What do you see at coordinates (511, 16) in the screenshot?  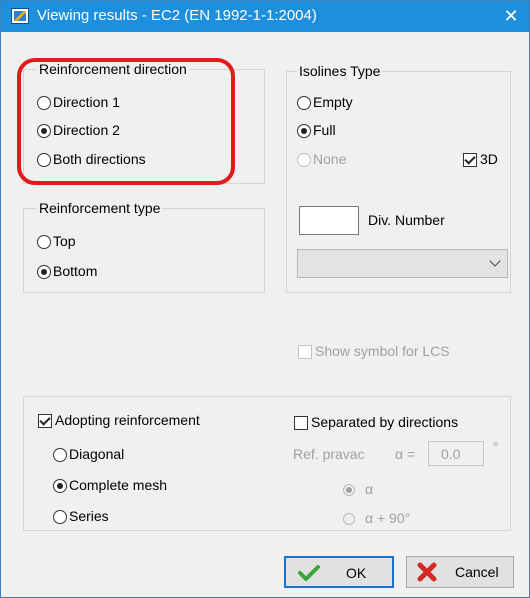 I see `close-icon: ✕` at bounding box center [511, 16].